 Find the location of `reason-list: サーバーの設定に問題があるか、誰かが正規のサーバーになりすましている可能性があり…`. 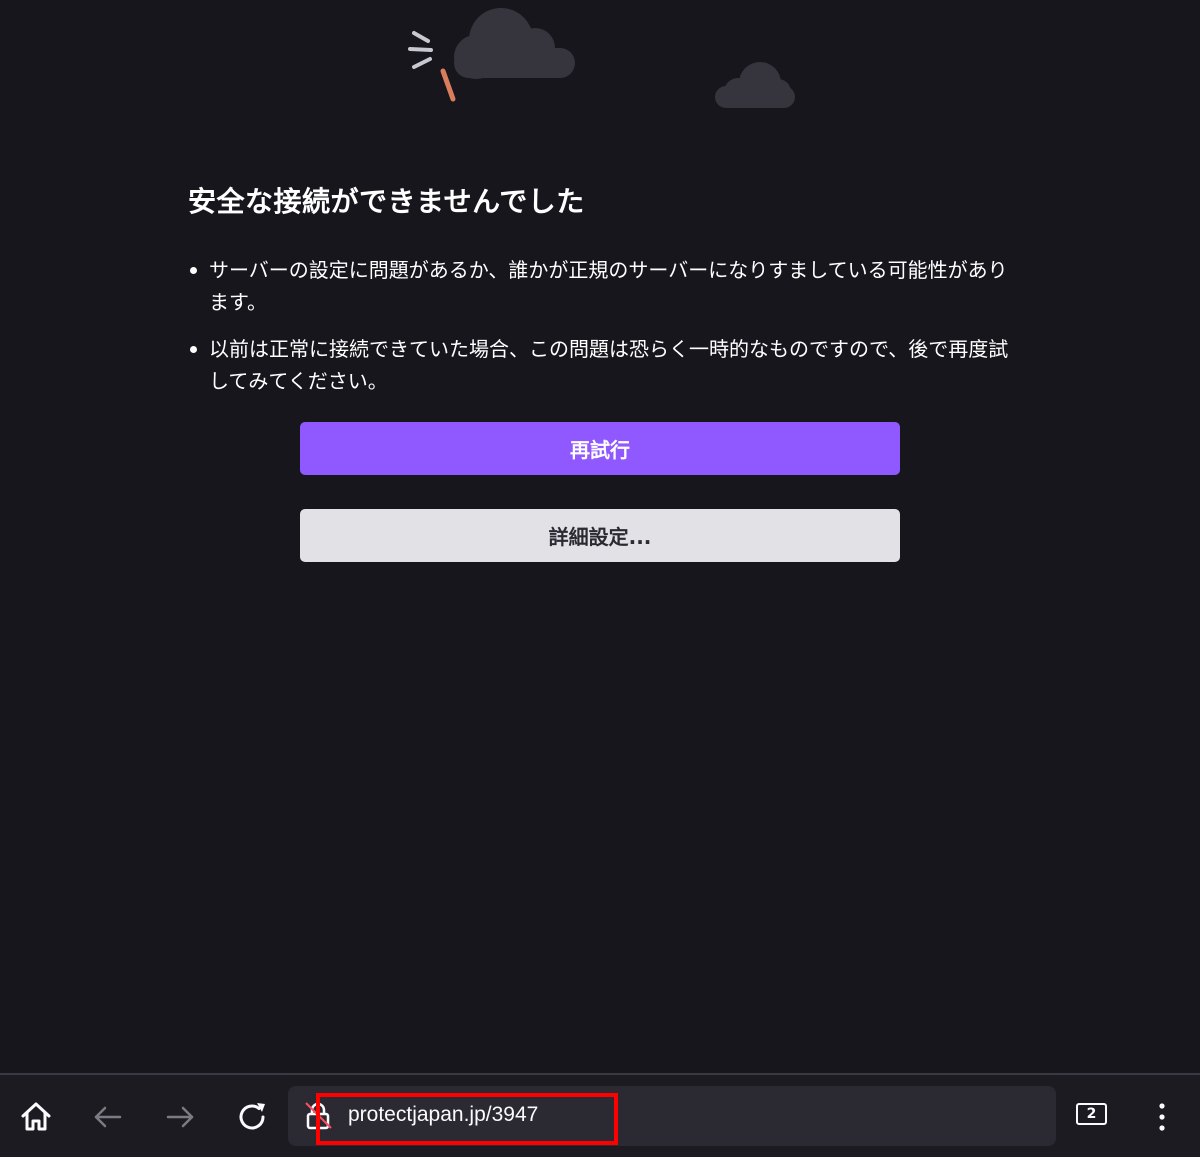

reason-list: サーバーの設定に問題があるか、誰かが正規のサーバーになりすましている可能性があり… is located at coordinates (598, 325).